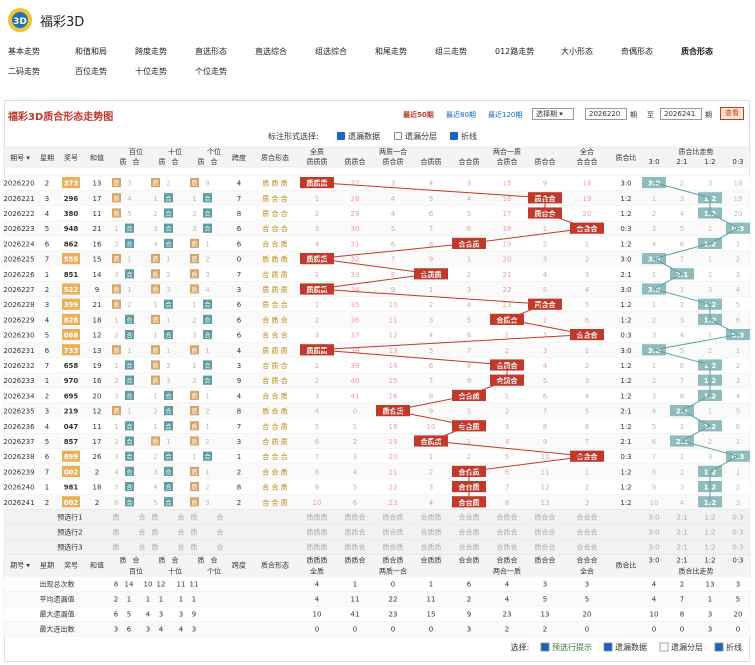 Image resolution: width=755 pixels, height=665 pixels. I want to click on footer-header: 期号 ▾, so click(20, 565).